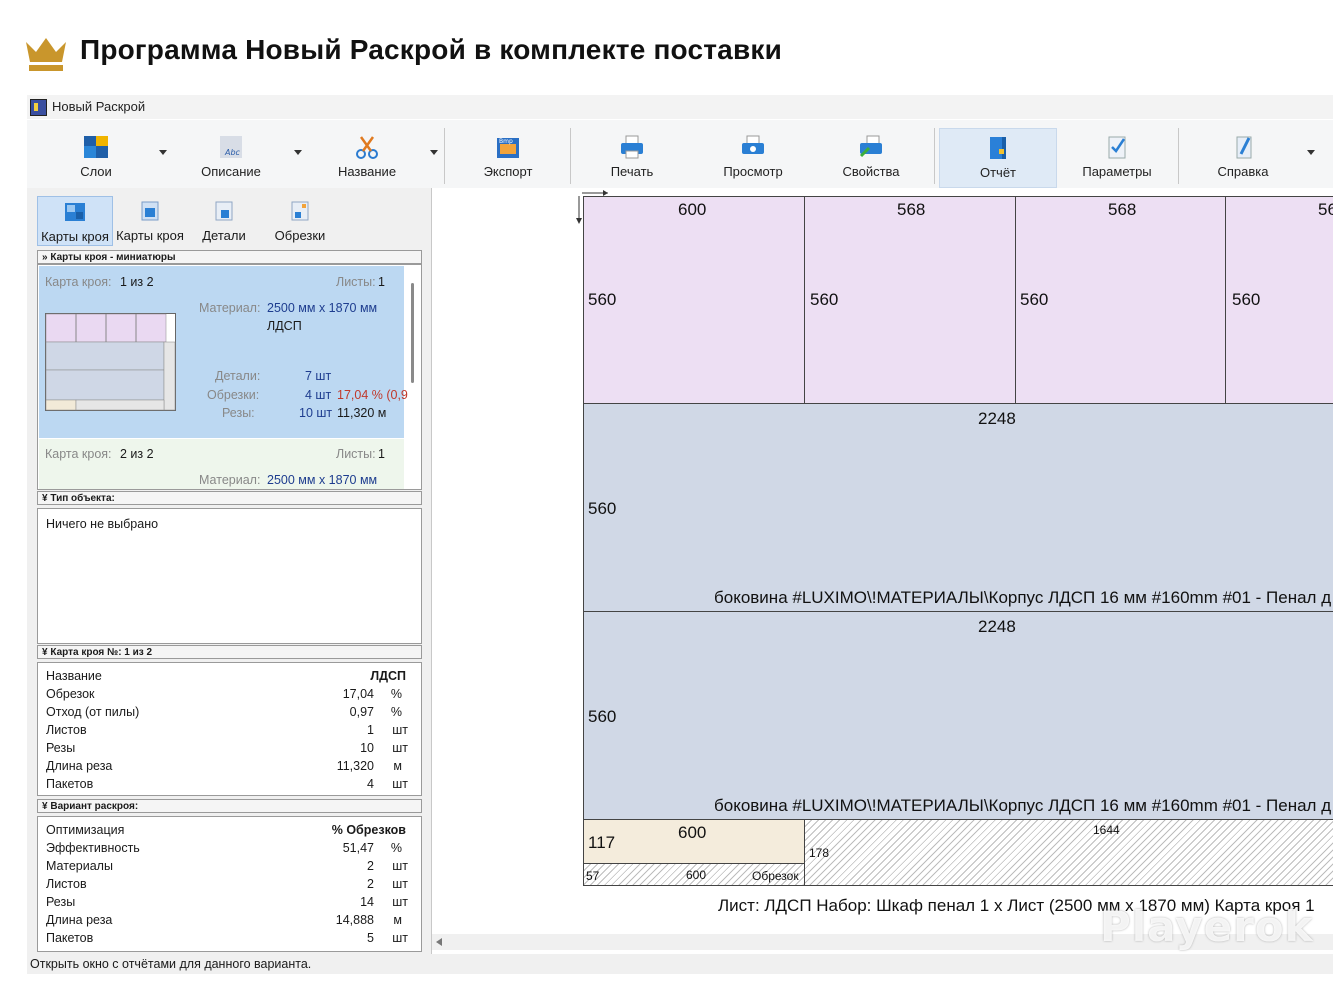  What do you see at coordinates (226, 830) in the screenshot?
I see `info-row: Оптимизация% Обрезков` at bounding box center [226, 830].